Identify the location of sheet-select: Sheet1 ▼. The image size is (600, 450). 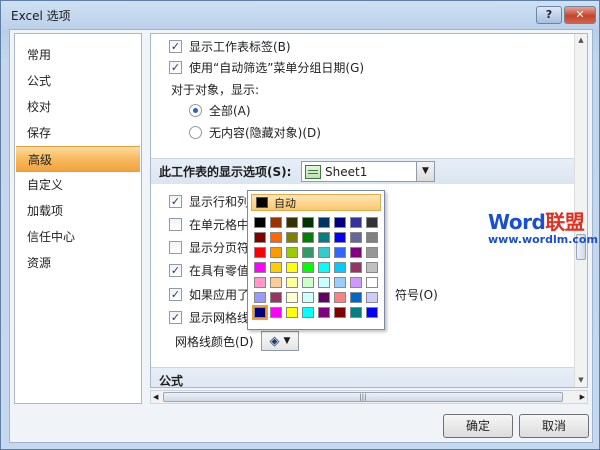
(368, 171).